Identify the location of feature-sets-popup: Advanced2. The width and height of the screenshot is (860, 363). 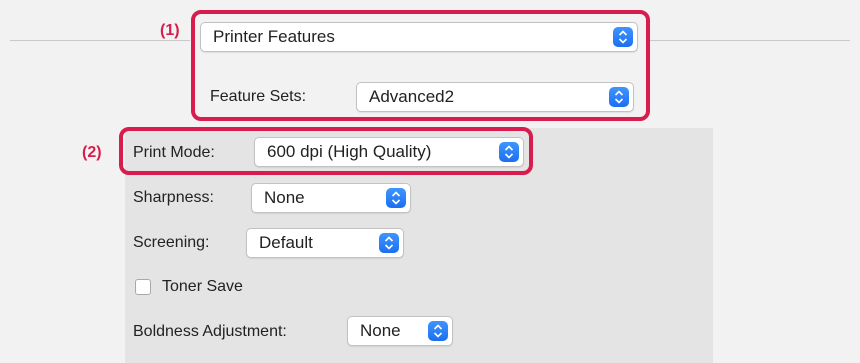
(495, 97).